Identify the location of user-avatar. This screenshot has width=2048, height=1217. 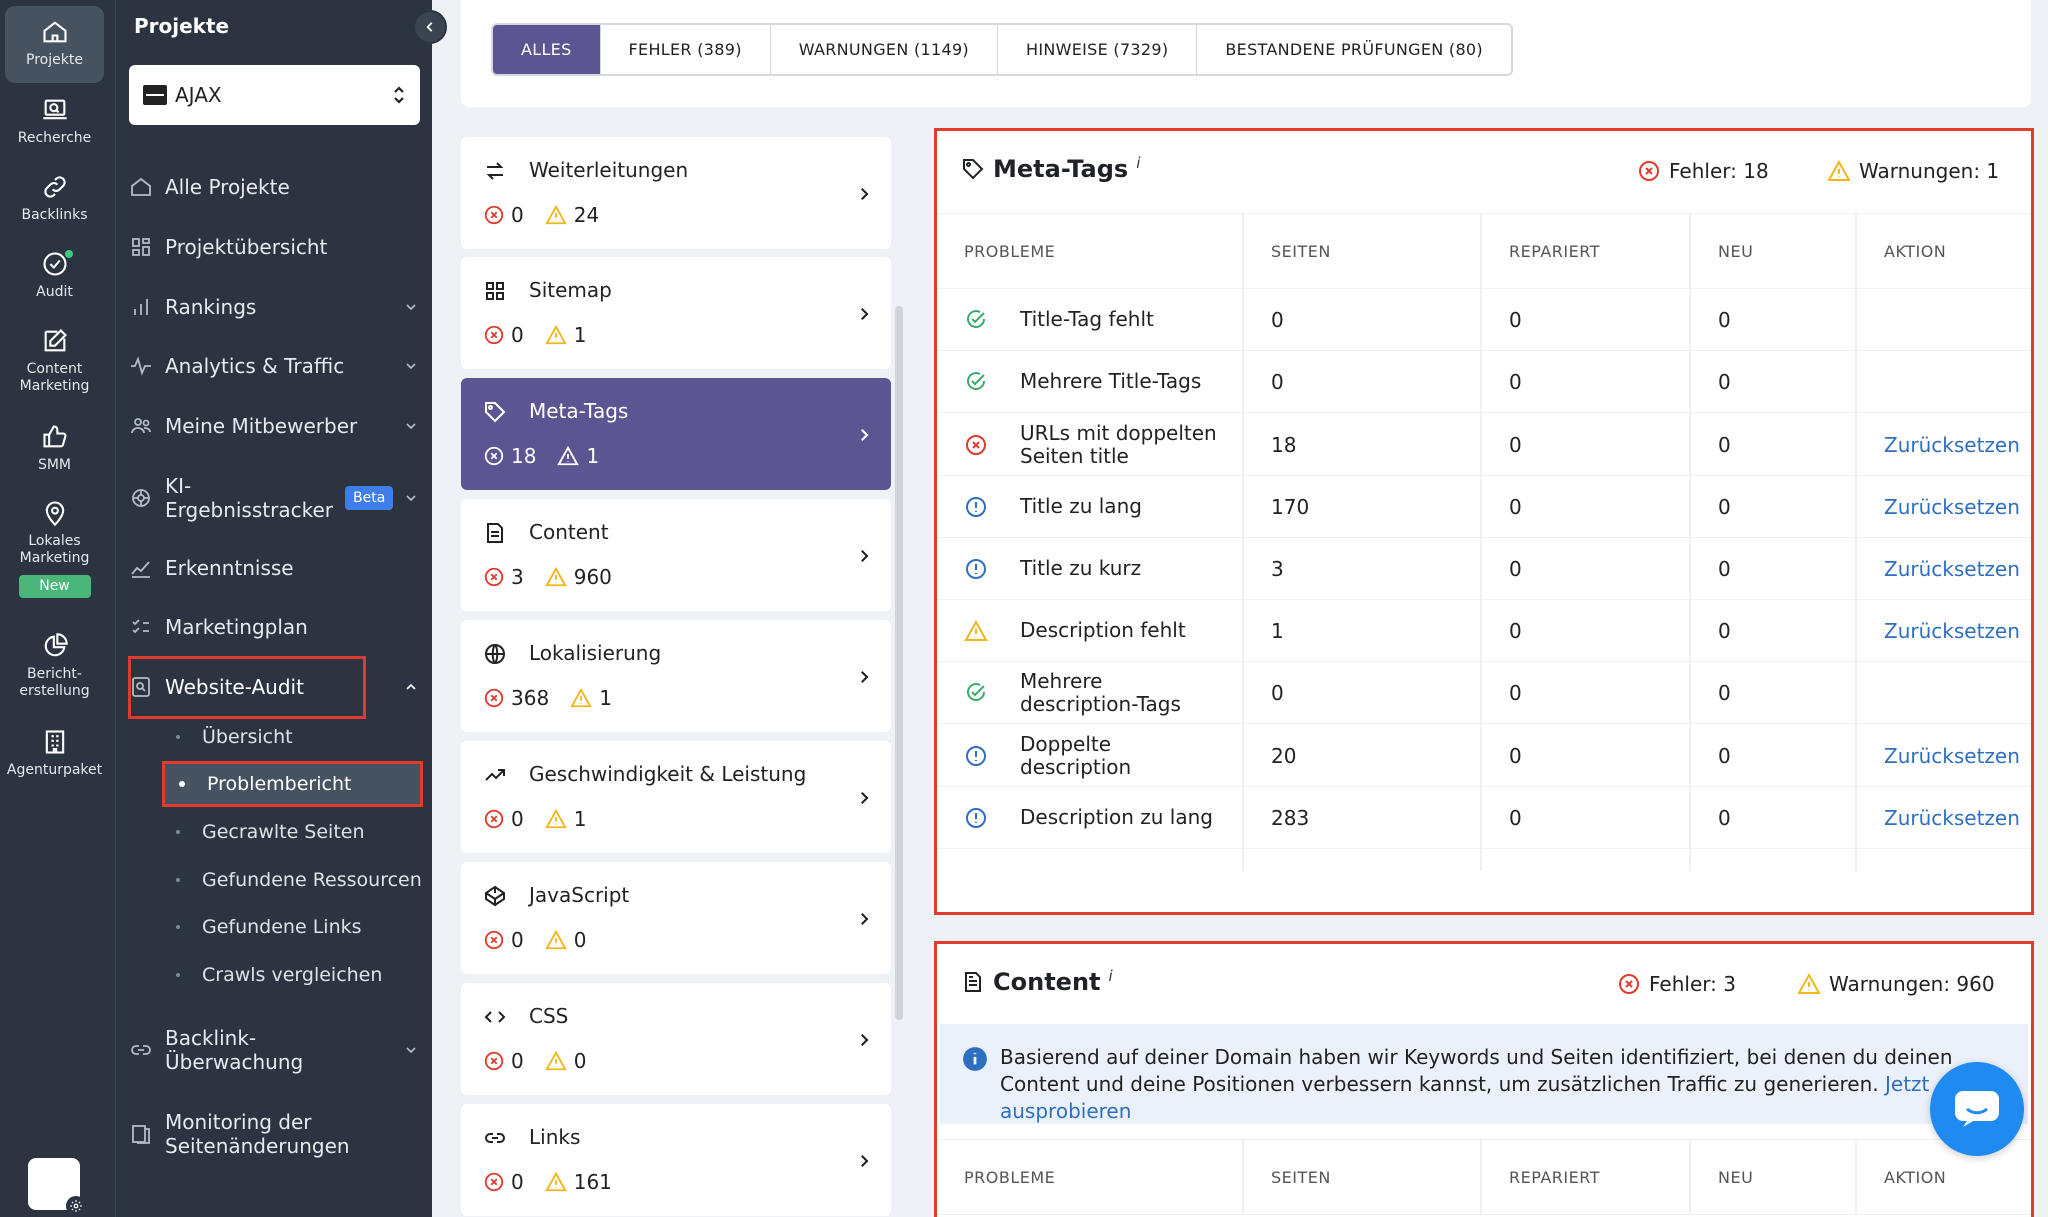
(57, 1187).